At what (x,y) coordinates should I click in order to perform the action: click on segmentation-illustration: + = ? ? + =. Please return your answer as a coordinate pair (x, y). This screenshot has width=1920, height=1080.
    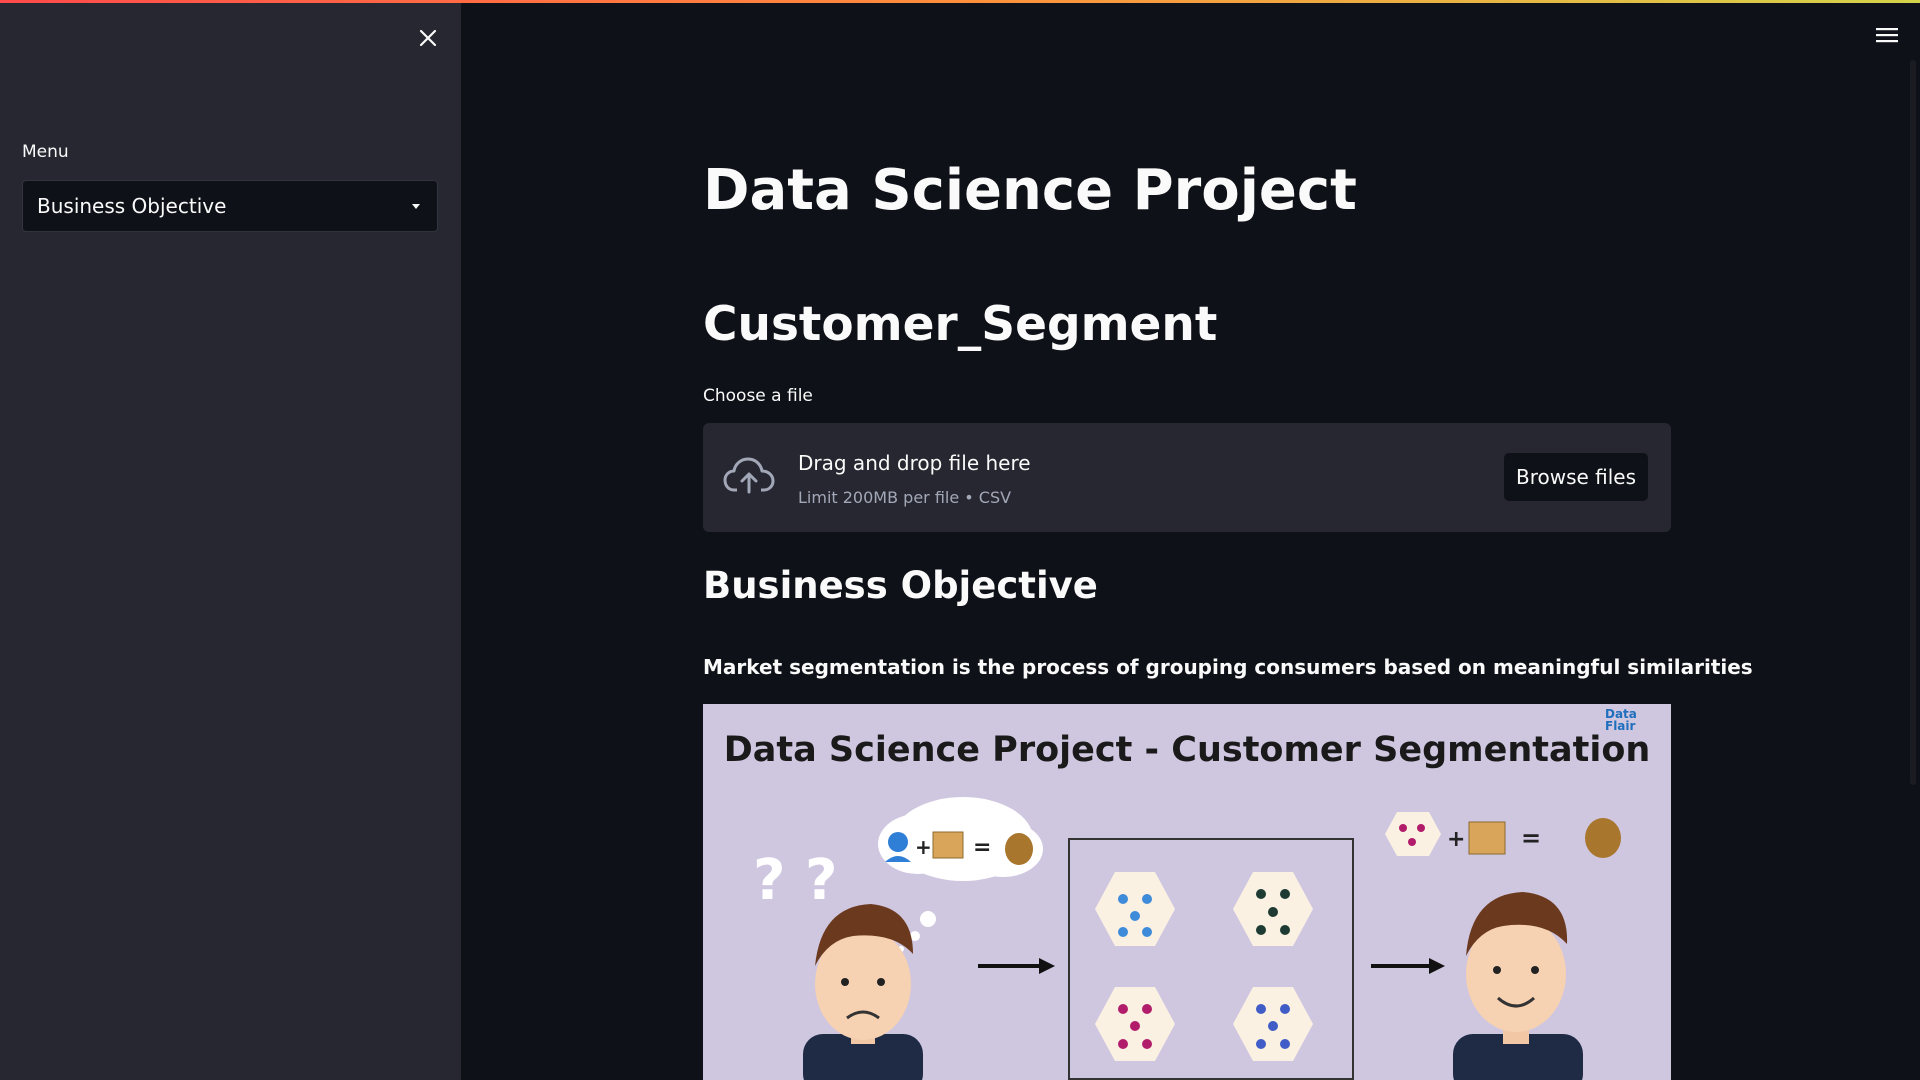
    Looking at the image, I should click on (1187, 938).